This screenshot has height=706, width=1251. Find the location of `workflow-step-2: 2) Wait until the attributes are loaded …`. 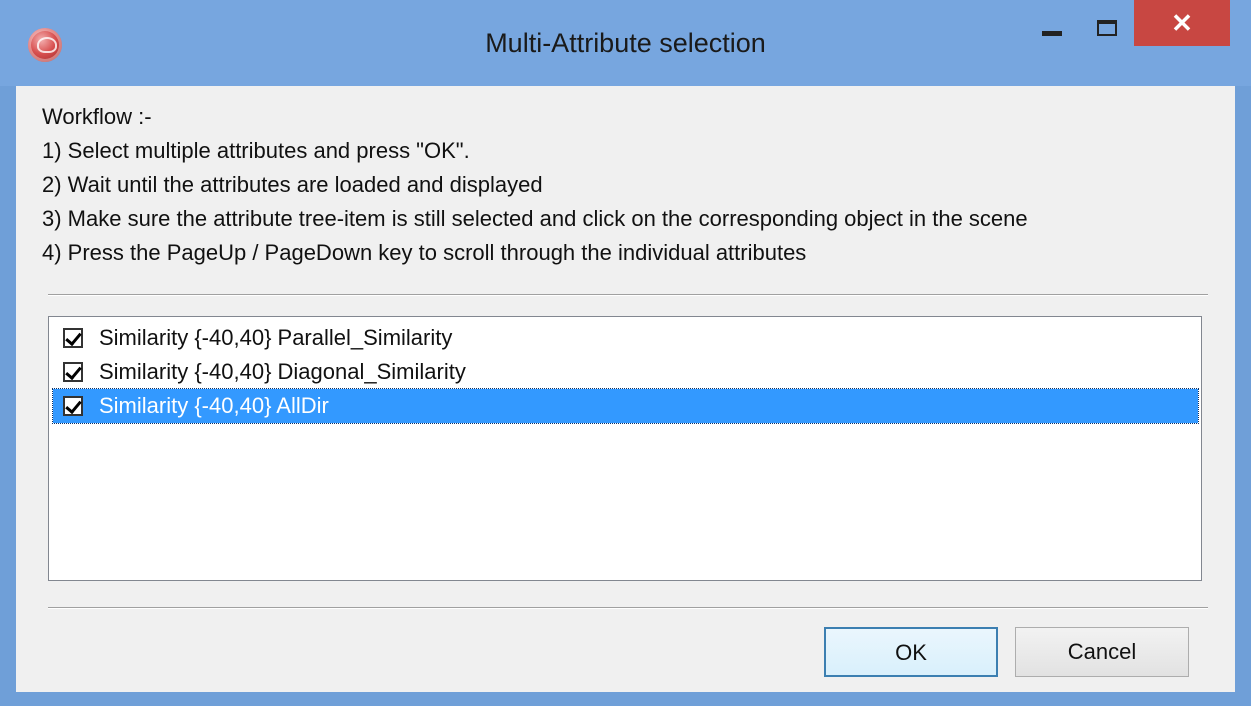

workflow-step-2: 2) Wait until the attributes are loaded … is located at coordinates (292, 184).